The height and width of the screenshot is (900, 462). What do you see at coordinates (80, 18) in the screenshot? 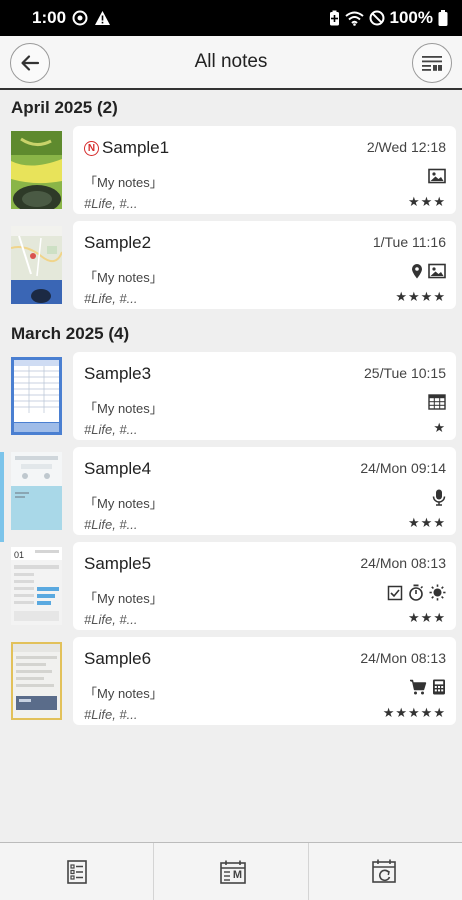
I see `sync-icon` at bounding box center [80, 18].